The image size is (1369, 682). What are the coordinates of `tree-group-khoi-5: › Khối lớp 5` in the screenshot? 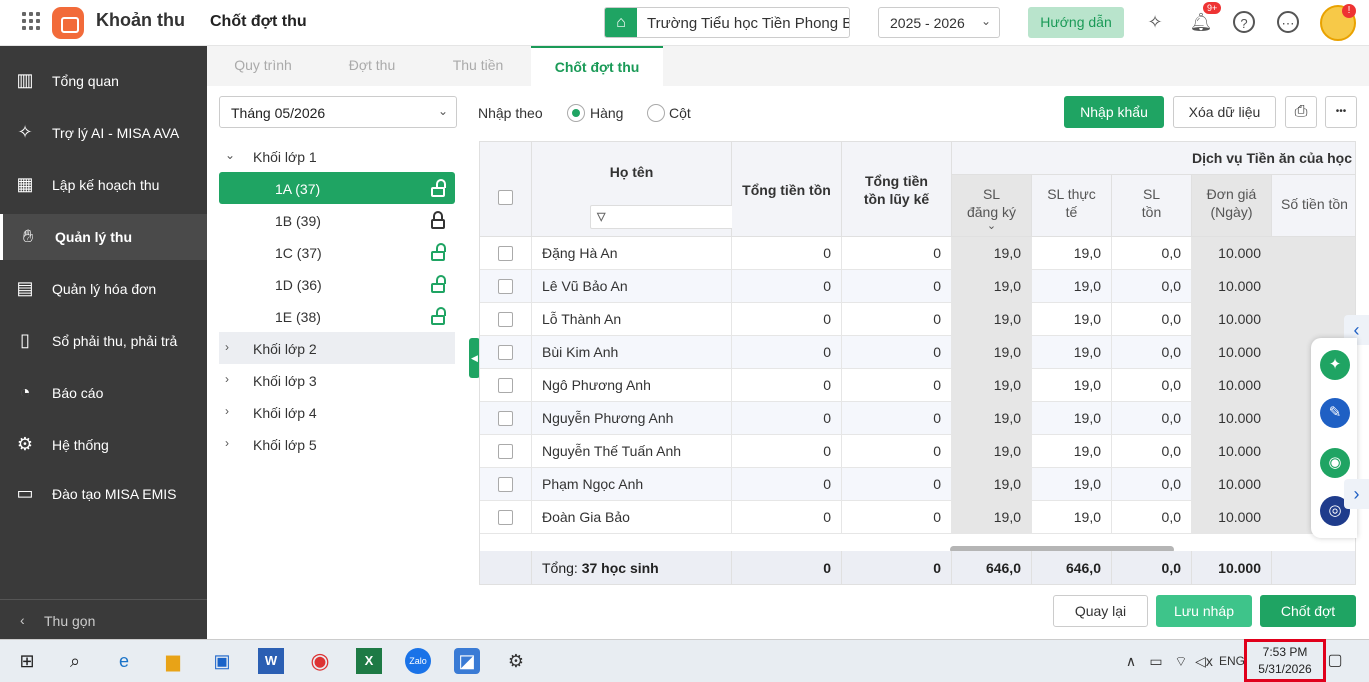 It's located at (337, 444).